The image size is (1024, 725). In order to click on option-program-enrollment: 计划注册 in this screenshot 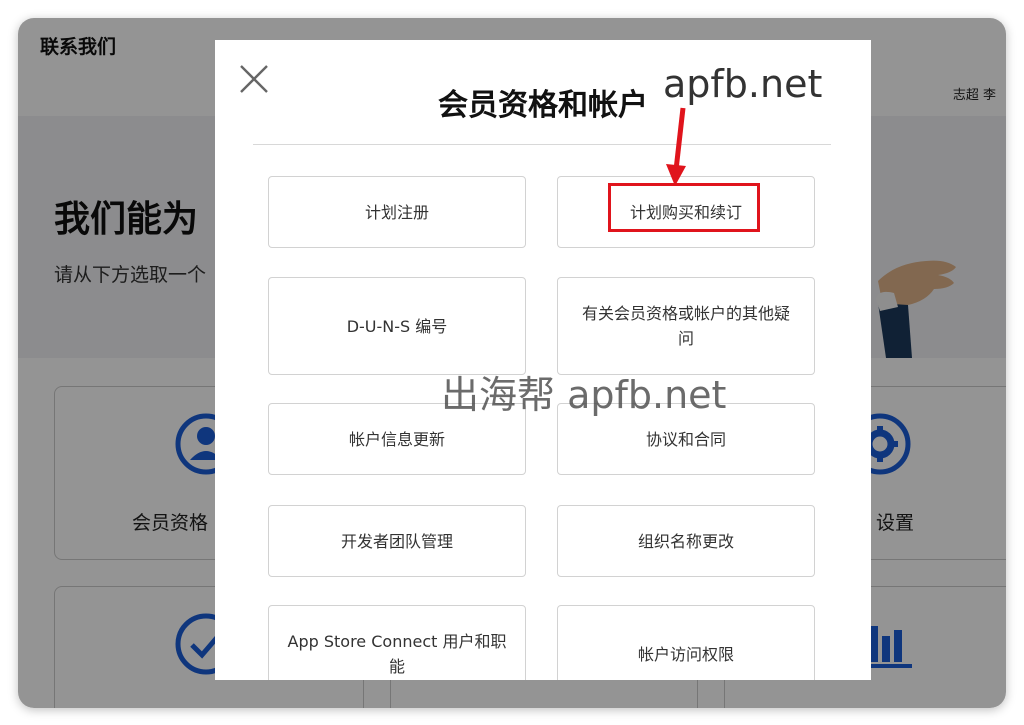, I will do `click(397, 212)`.